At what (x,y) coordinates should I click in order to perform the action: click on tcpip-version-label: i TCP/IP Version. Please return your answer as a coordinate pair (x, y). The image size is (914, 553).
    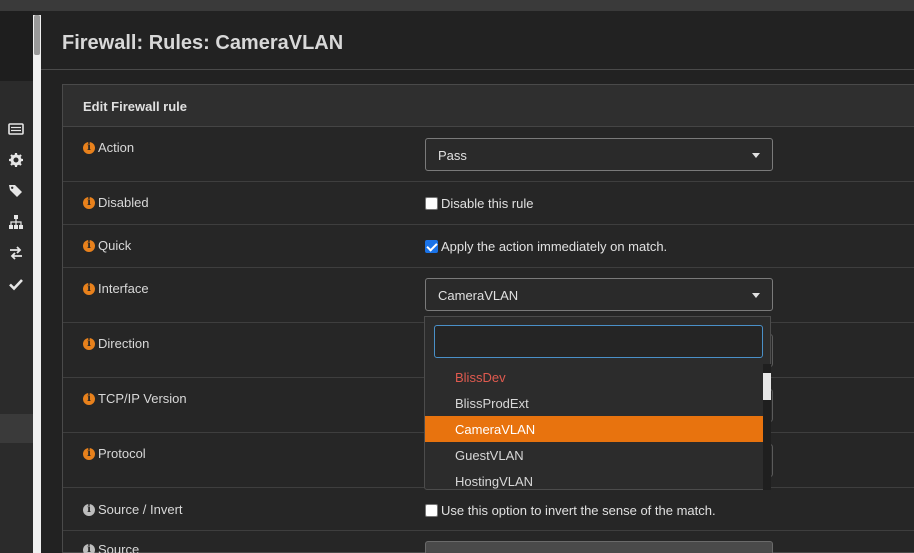
    Looking at the image, I should click on (135, 398).